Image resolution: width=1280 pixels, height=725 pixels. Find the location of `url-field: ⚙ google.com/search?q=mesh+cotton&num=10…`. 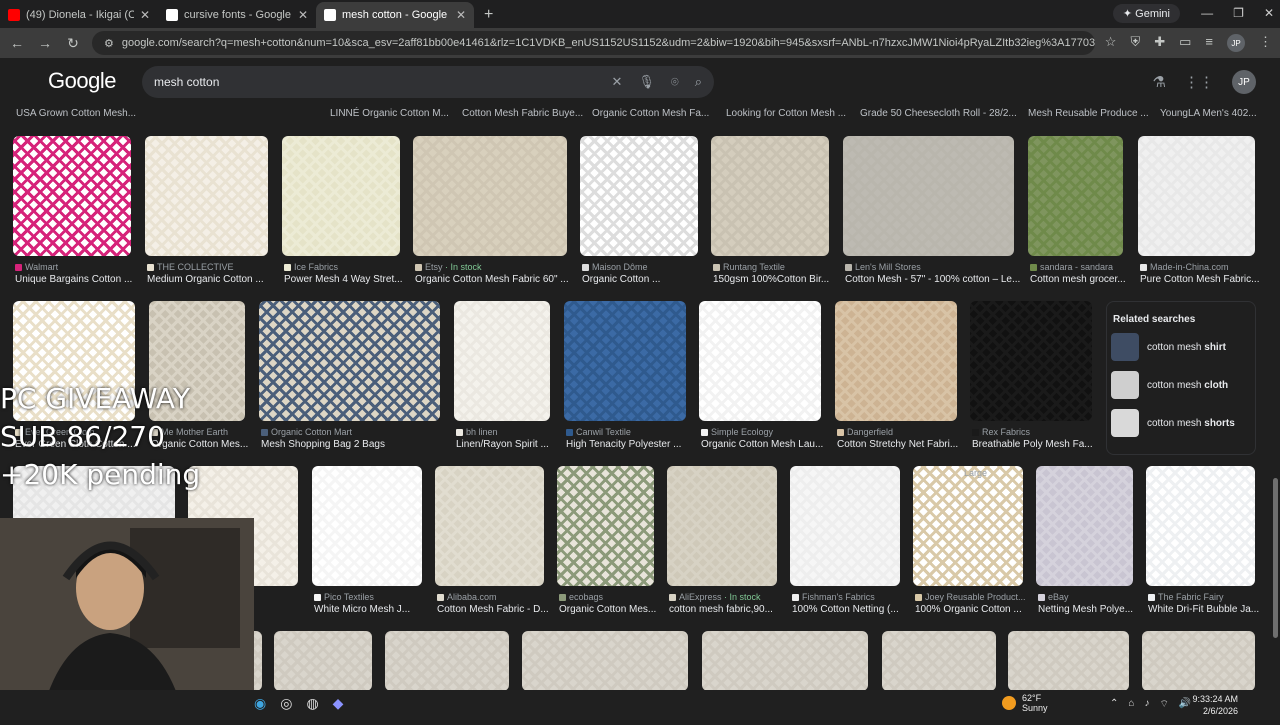

url-field: ⚙ google.com/search?q=mesh+cotton&num=10… is located at coordinates (593, 43).